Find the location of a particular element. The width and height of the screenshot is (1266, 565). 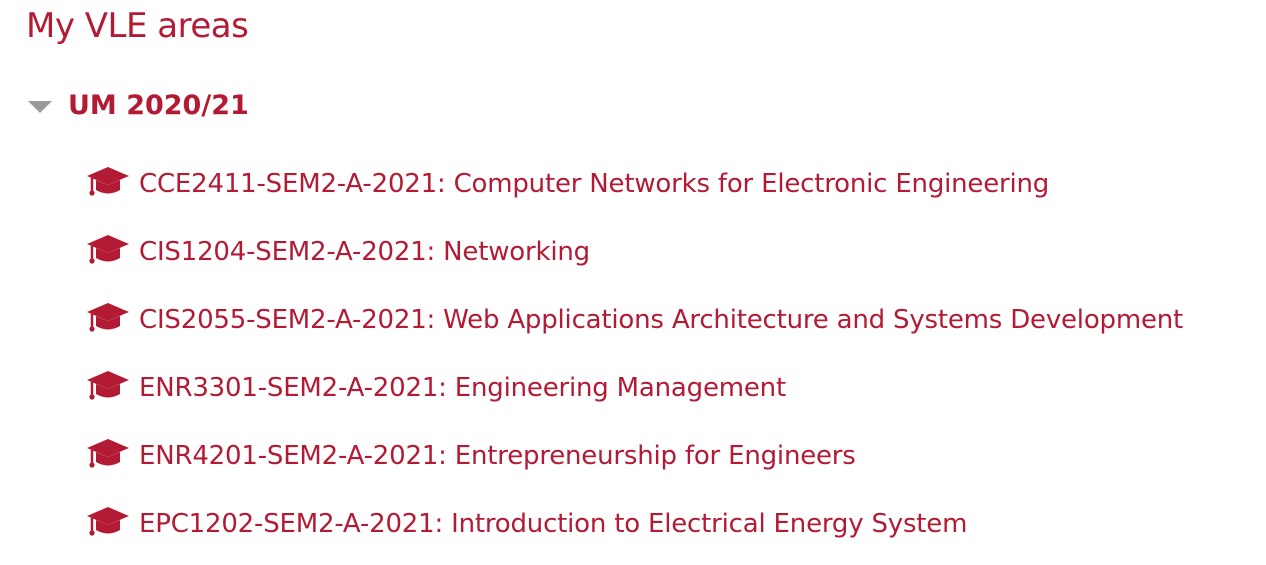

caret-down-icon is located at coordinates (40, 107).